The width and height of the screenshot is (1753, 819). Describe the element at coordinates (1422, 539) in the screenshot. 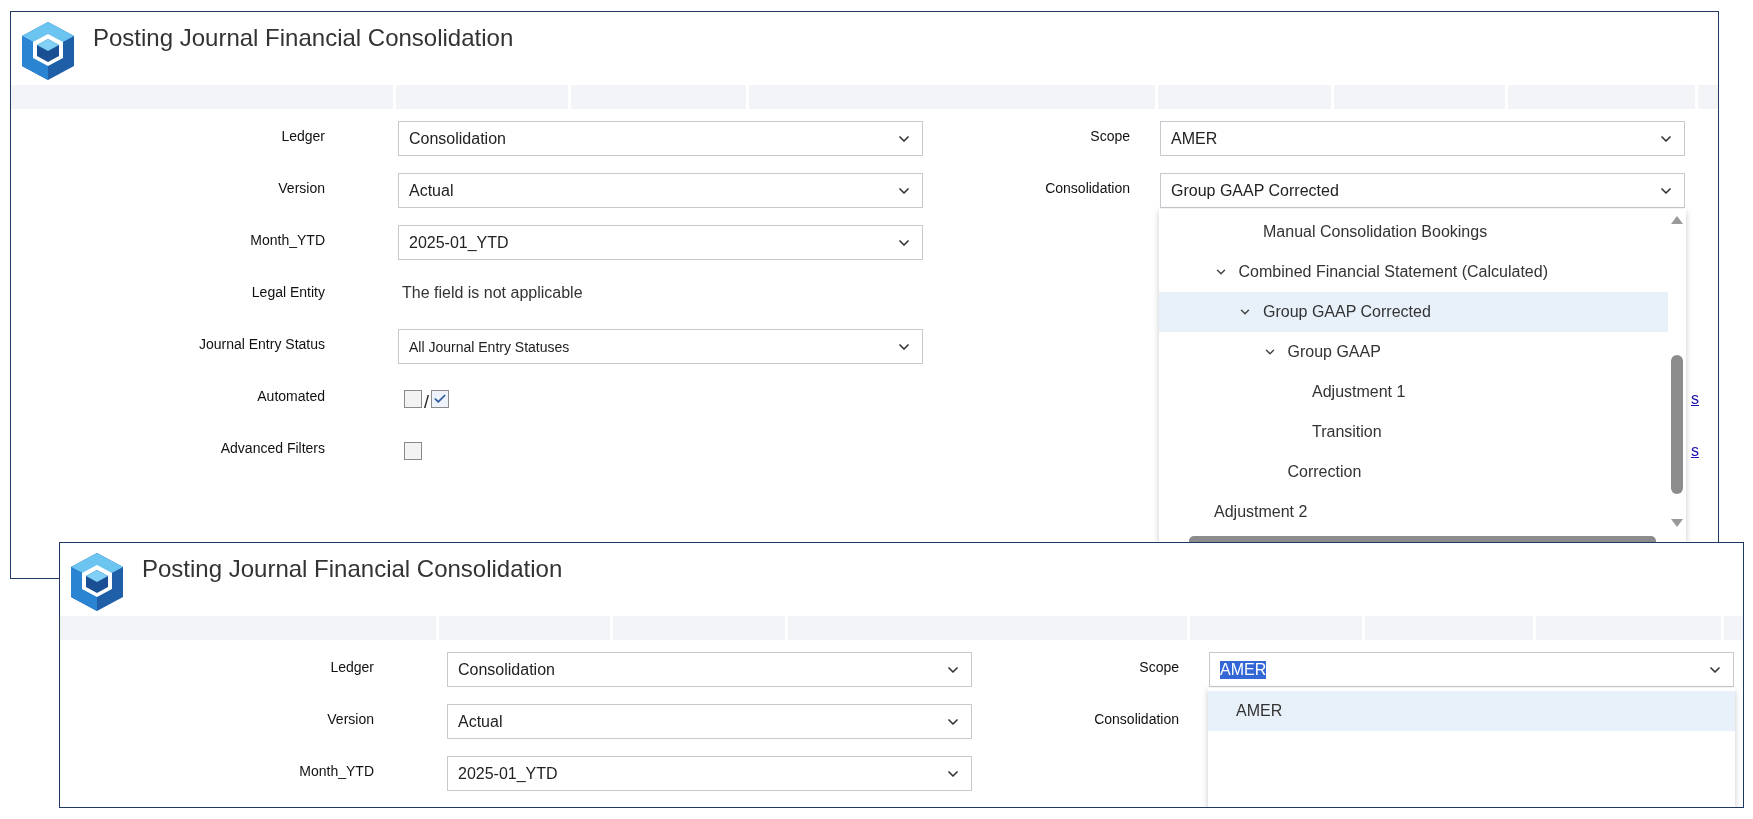

I see `horizontal-scrollbar-thumb` at that location.